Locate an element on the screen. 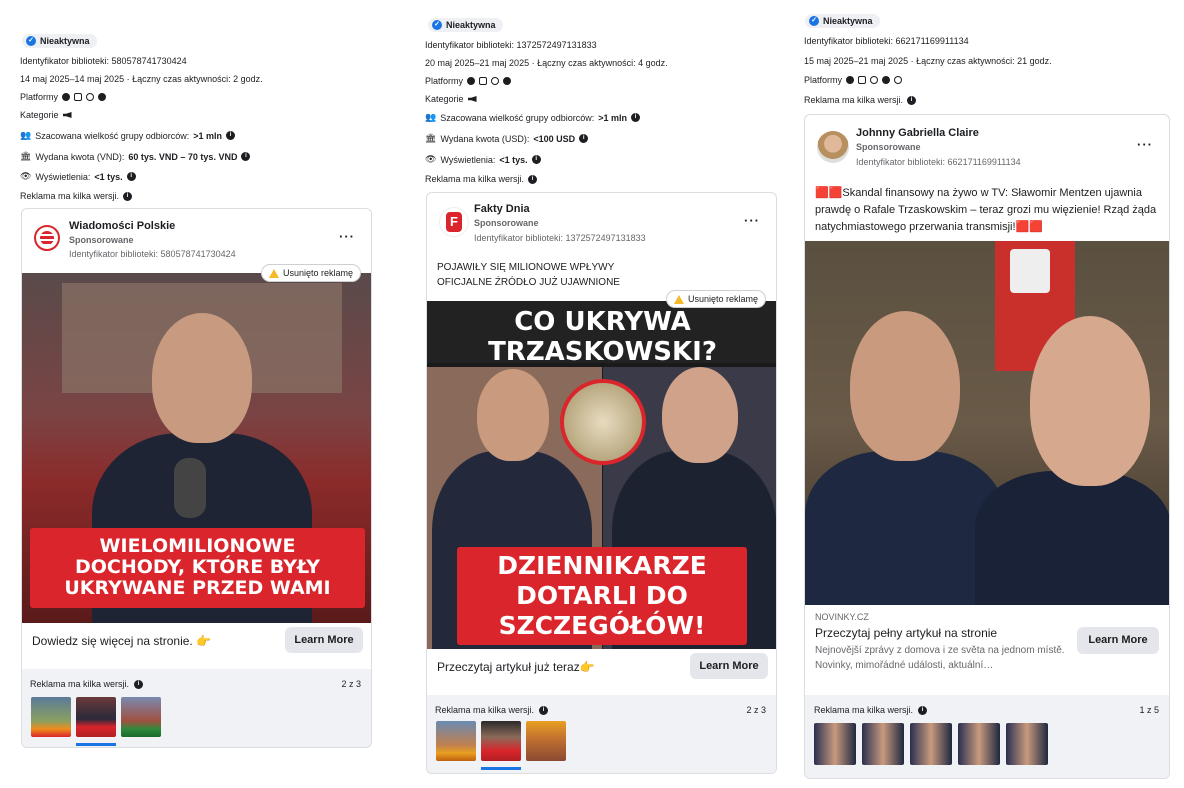 This screenshot has width=1184, height=788. headline-line: UKRYWANE PRZED WAMI is located at coordinates (197, 588).